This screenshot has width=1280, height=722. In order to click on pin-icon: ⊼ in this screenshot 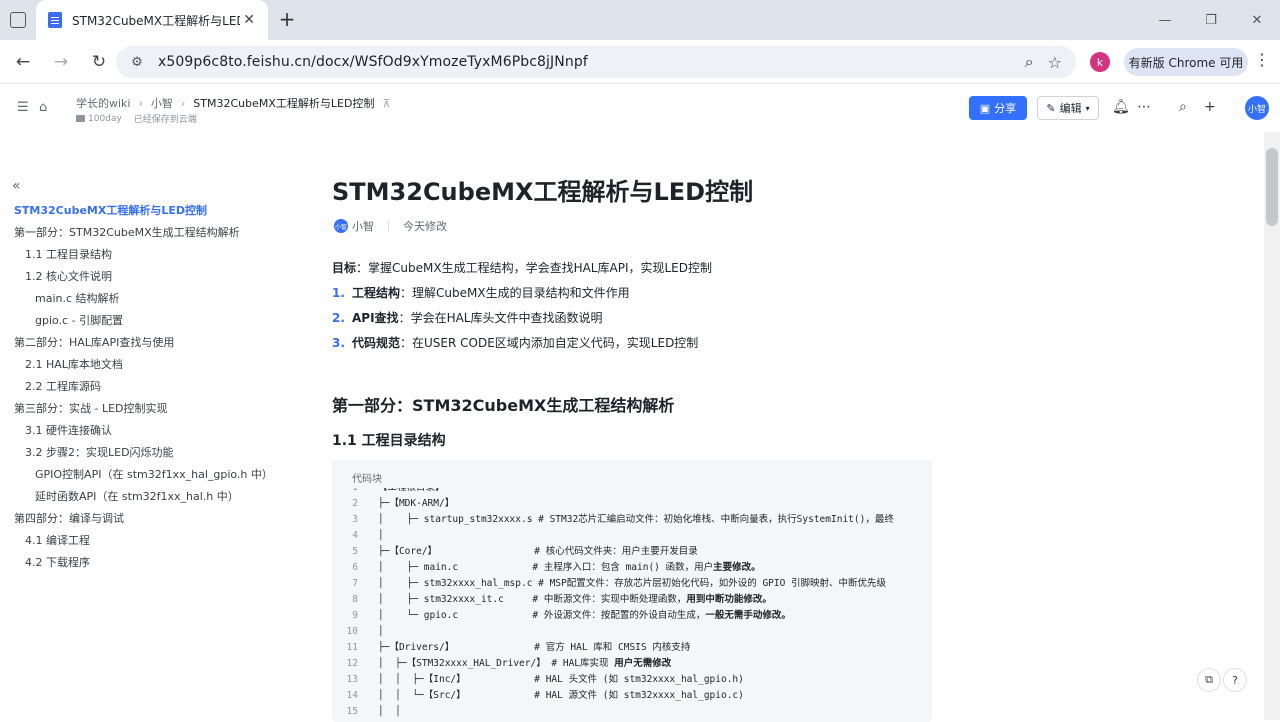, I will do `click(386, 103)`.